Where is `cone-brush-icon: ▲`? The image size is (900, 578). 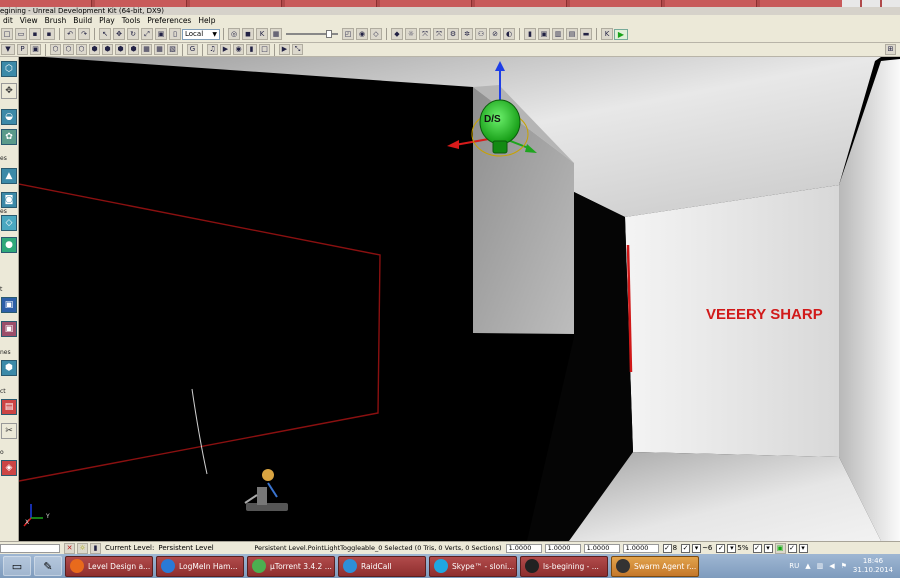
cone-brush-icon: ▲ is located at coordinates (9, 176).